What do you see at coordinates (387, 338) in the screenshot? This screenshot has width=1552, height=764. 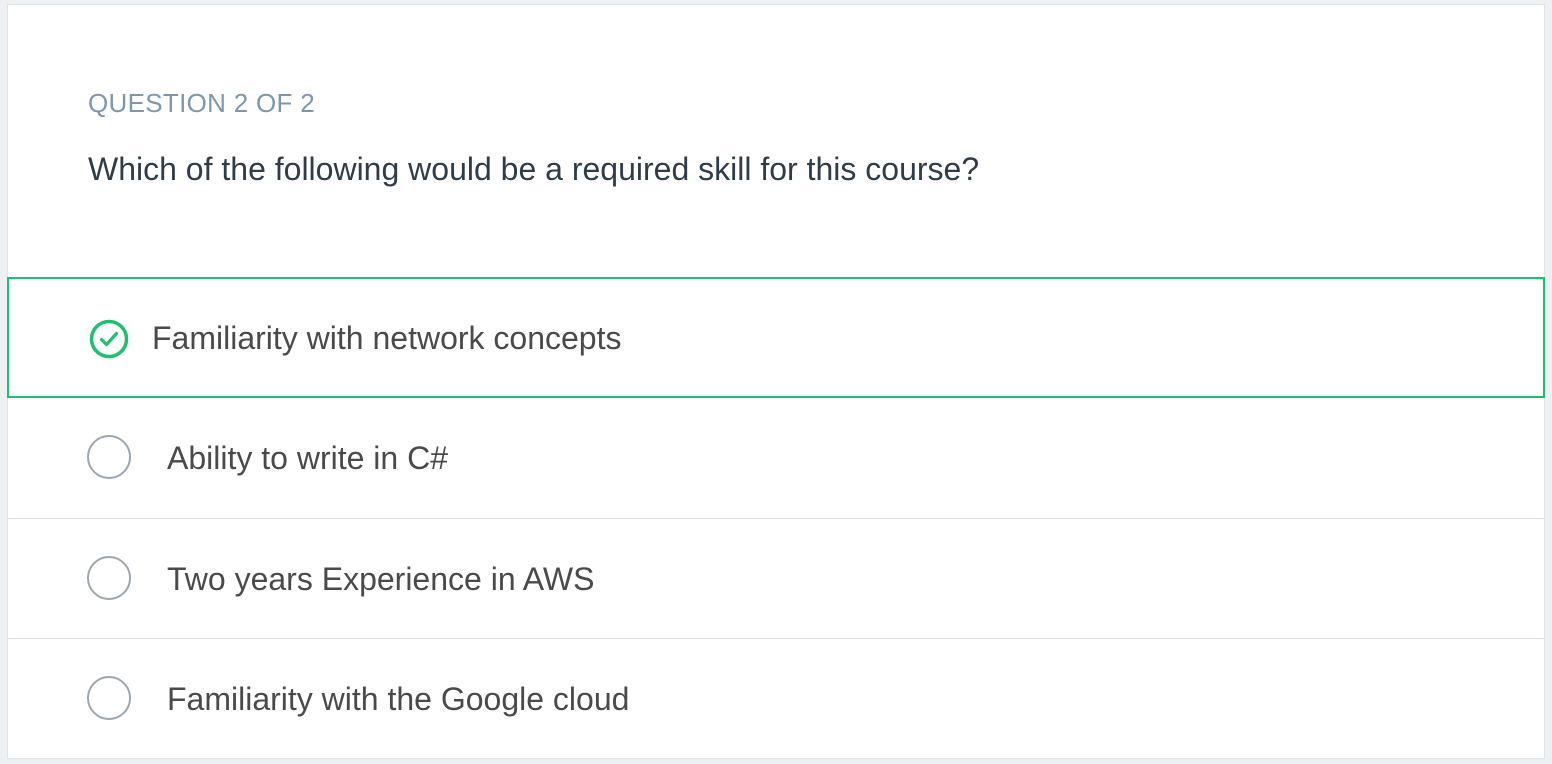 I see `answer-option-label: Familiarity with network concepts` at bounding box center [387, 338].